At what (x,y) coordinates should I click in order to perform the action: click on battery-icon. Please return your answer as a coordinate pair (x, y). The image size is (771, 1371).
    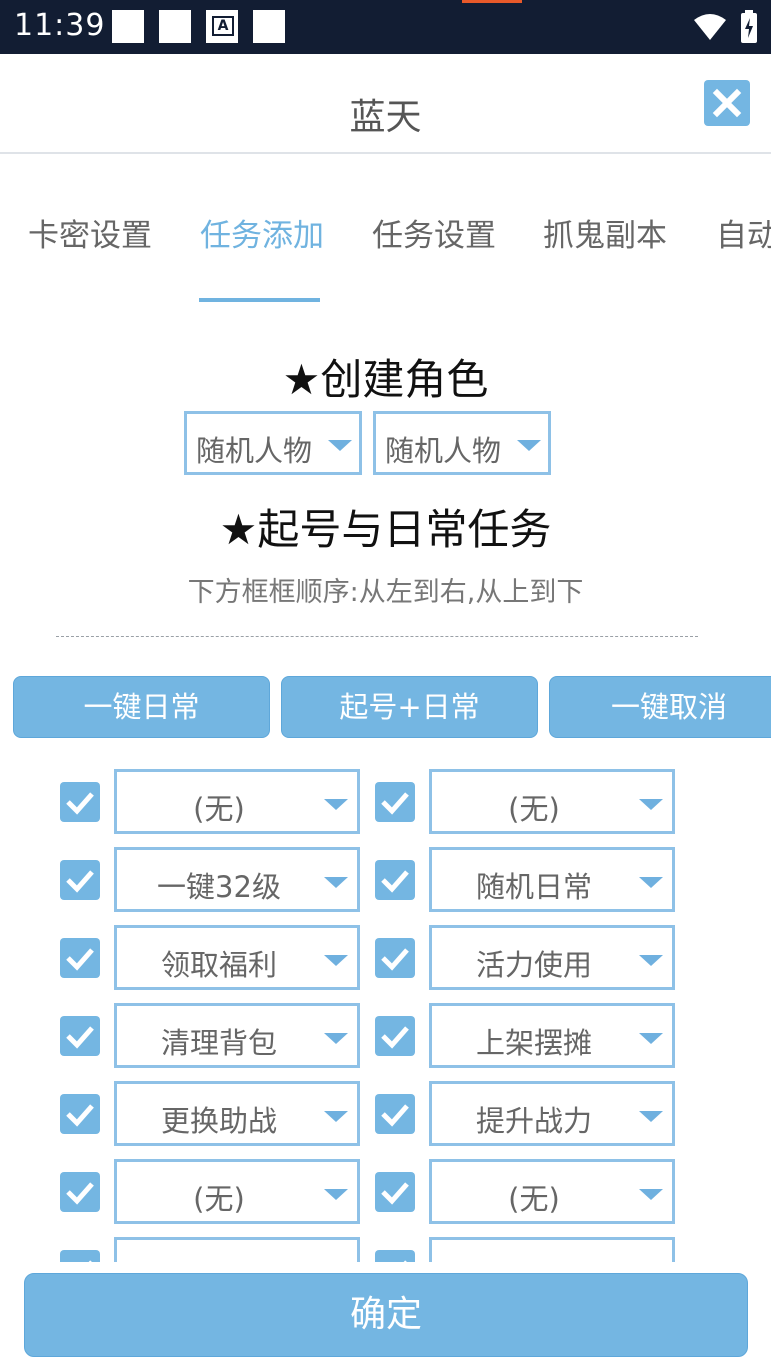
    Looking at the image, I should click on (749, 26).